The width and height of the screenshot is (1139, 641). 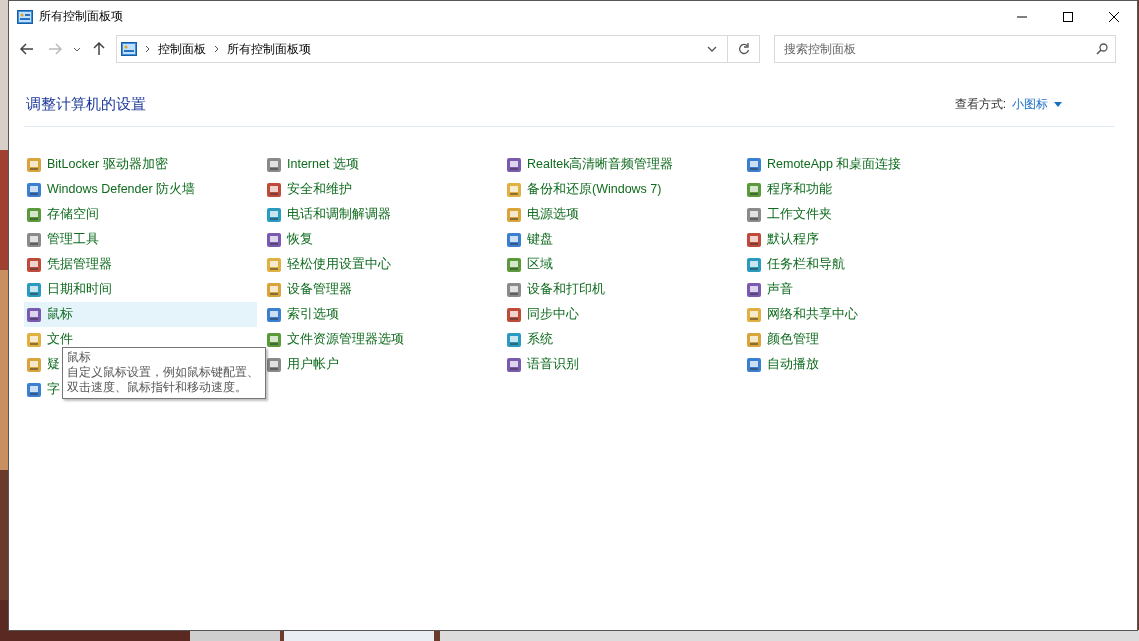 What do you see at coordinates (790, 214) in the screenshot?
I see `control-panel-item: 工作文件夹` at bounding box center [790, 214].